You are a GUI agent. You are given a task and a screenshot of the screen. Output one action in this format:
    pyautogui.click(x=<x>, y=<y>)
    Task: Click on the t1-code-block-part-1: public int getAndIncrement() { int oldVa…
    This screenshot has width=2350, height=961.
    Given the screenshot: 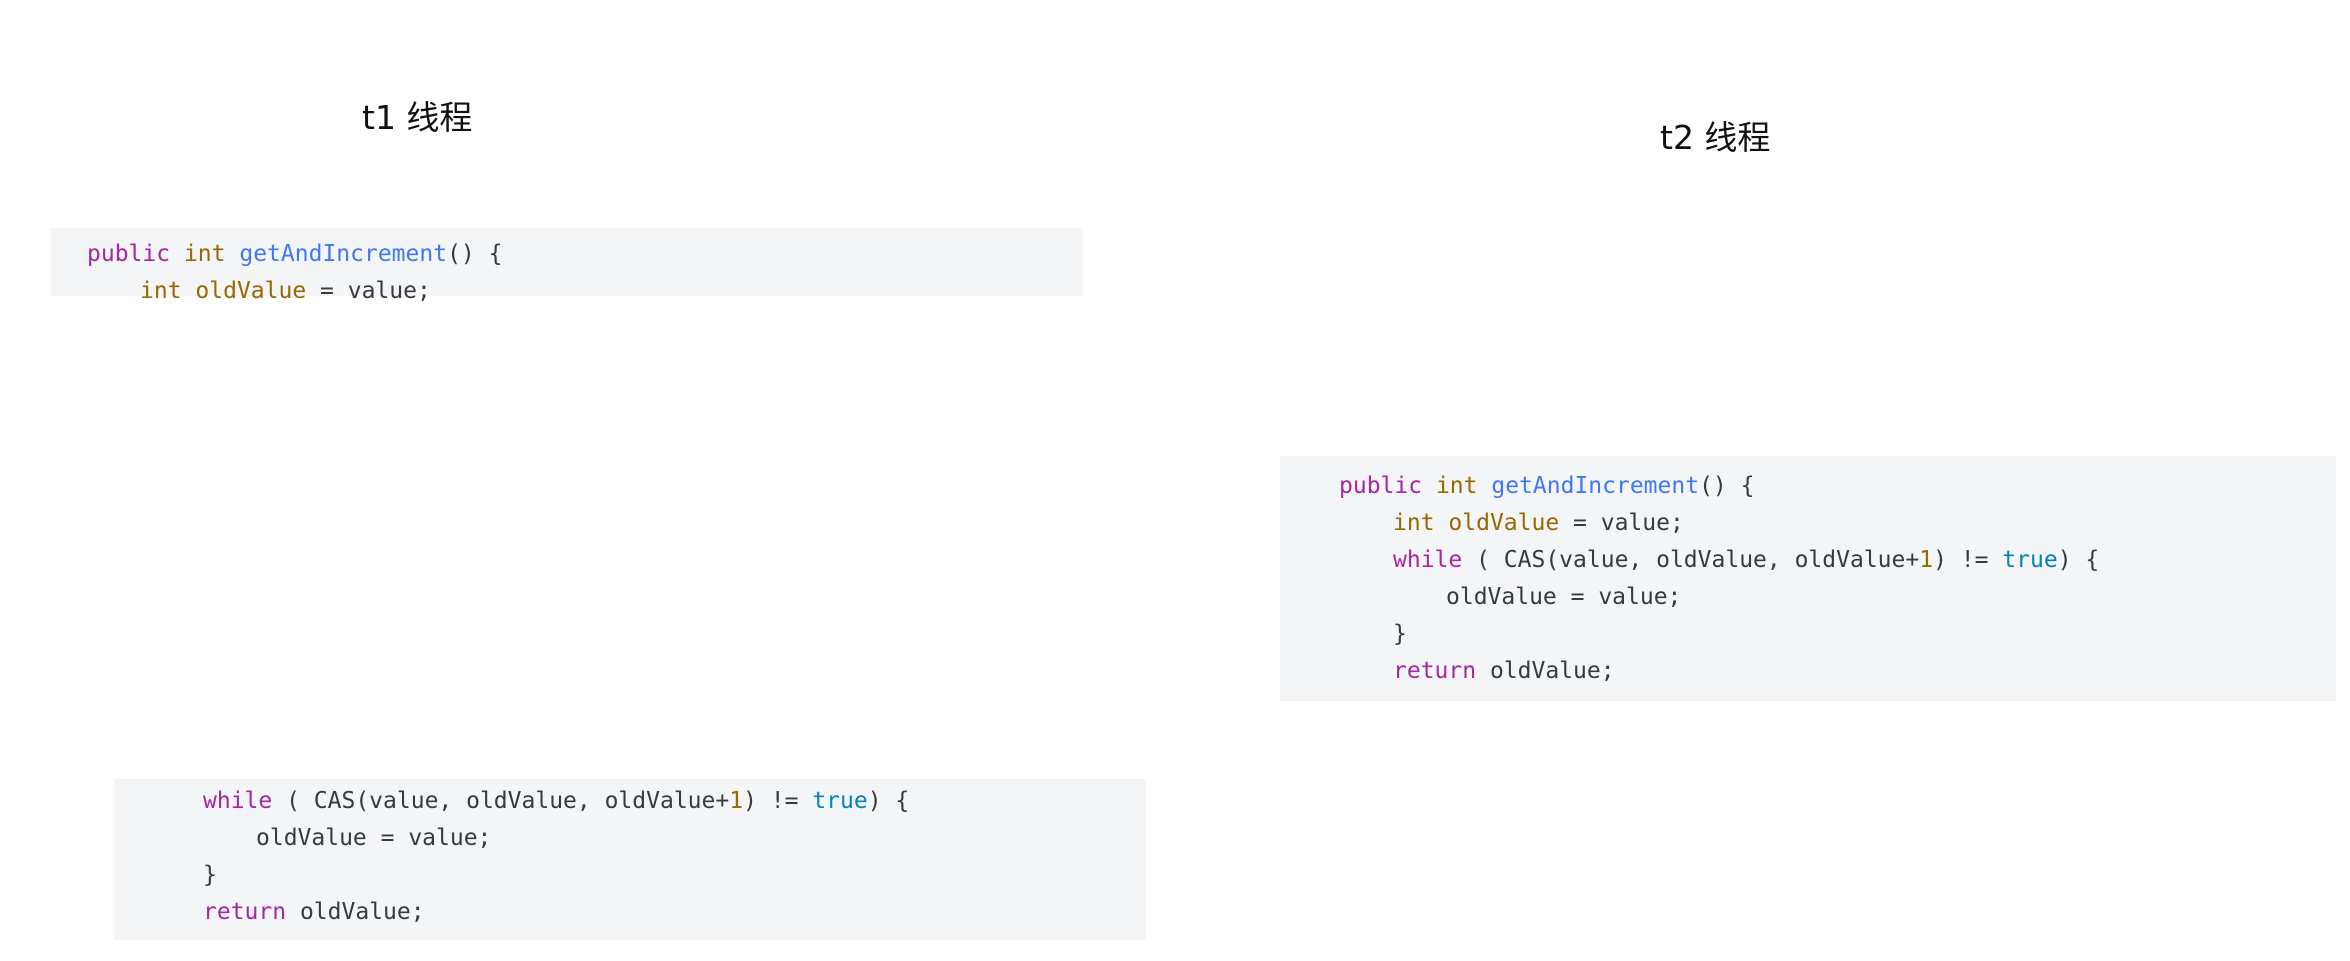 What is the action you would take?
    pyautogui.click(x=567, y=266)
    